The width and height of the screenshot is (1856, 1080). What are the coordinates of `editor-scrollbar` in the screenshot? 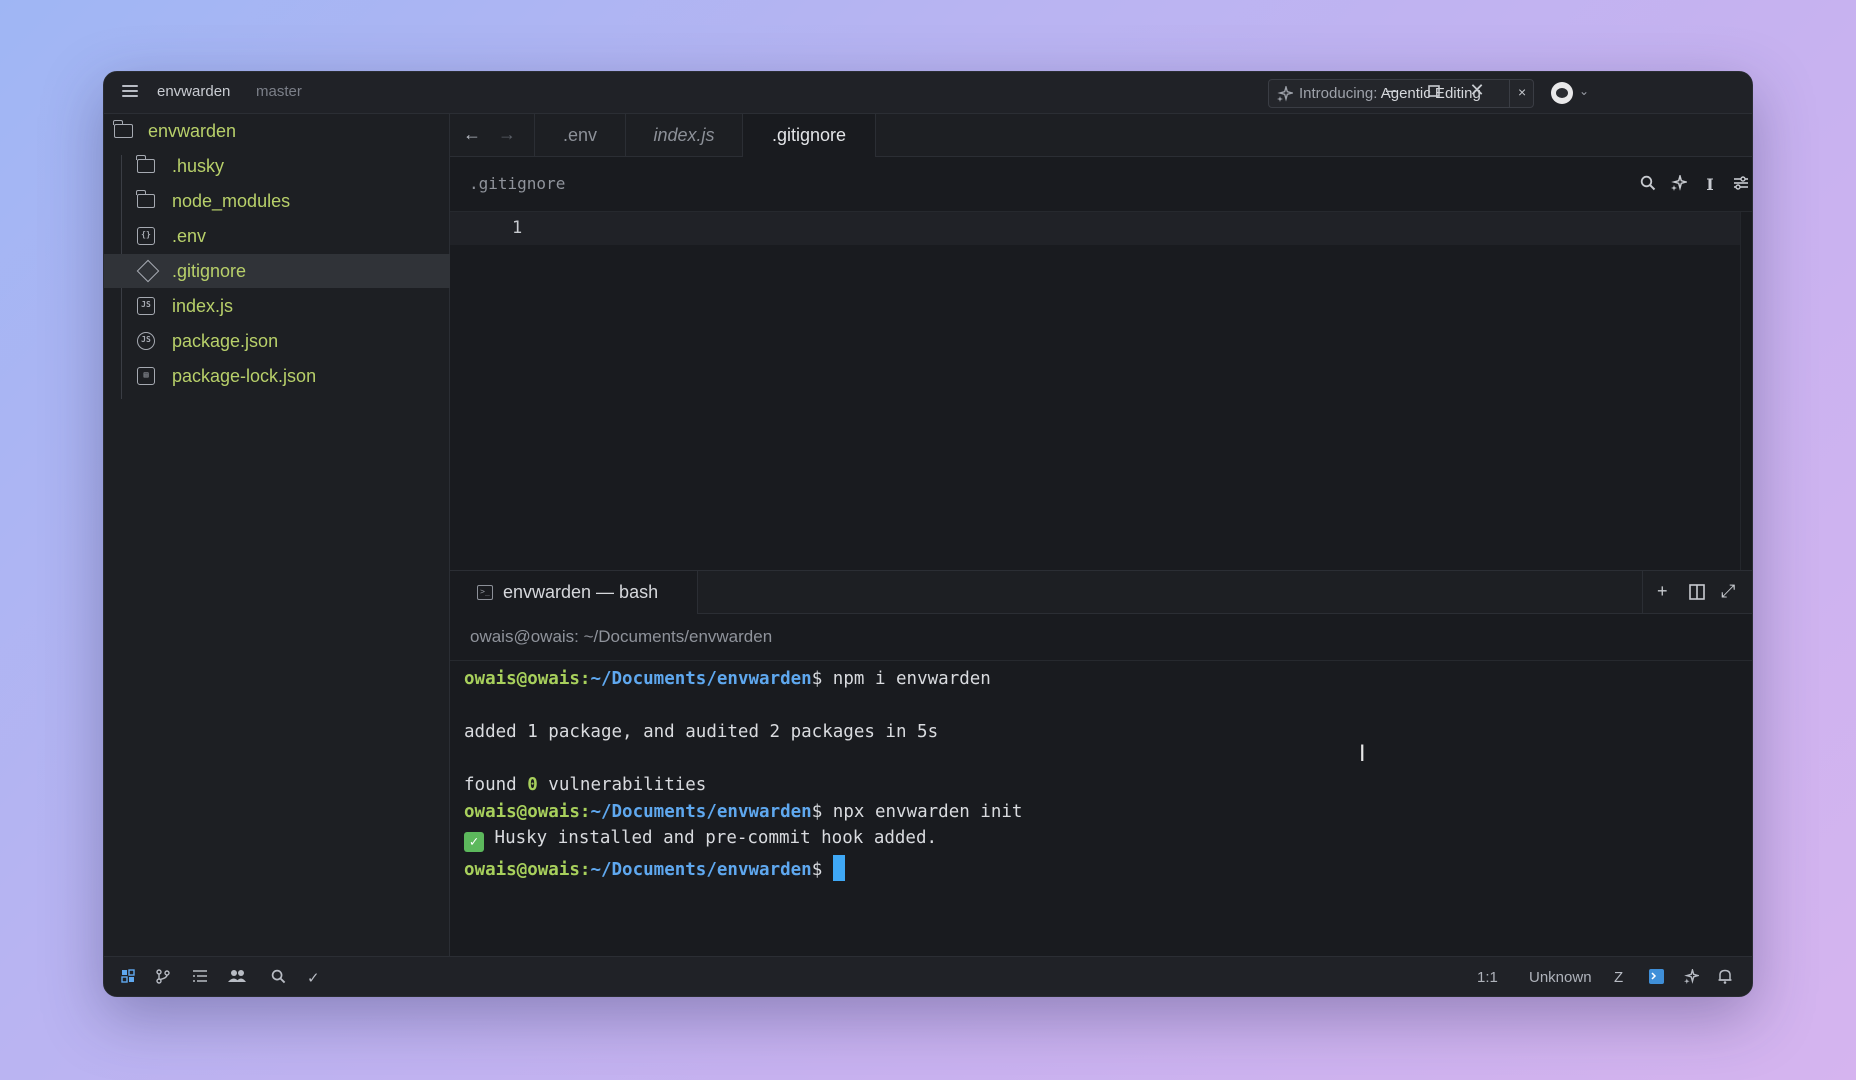 It's located at (1746, 391).